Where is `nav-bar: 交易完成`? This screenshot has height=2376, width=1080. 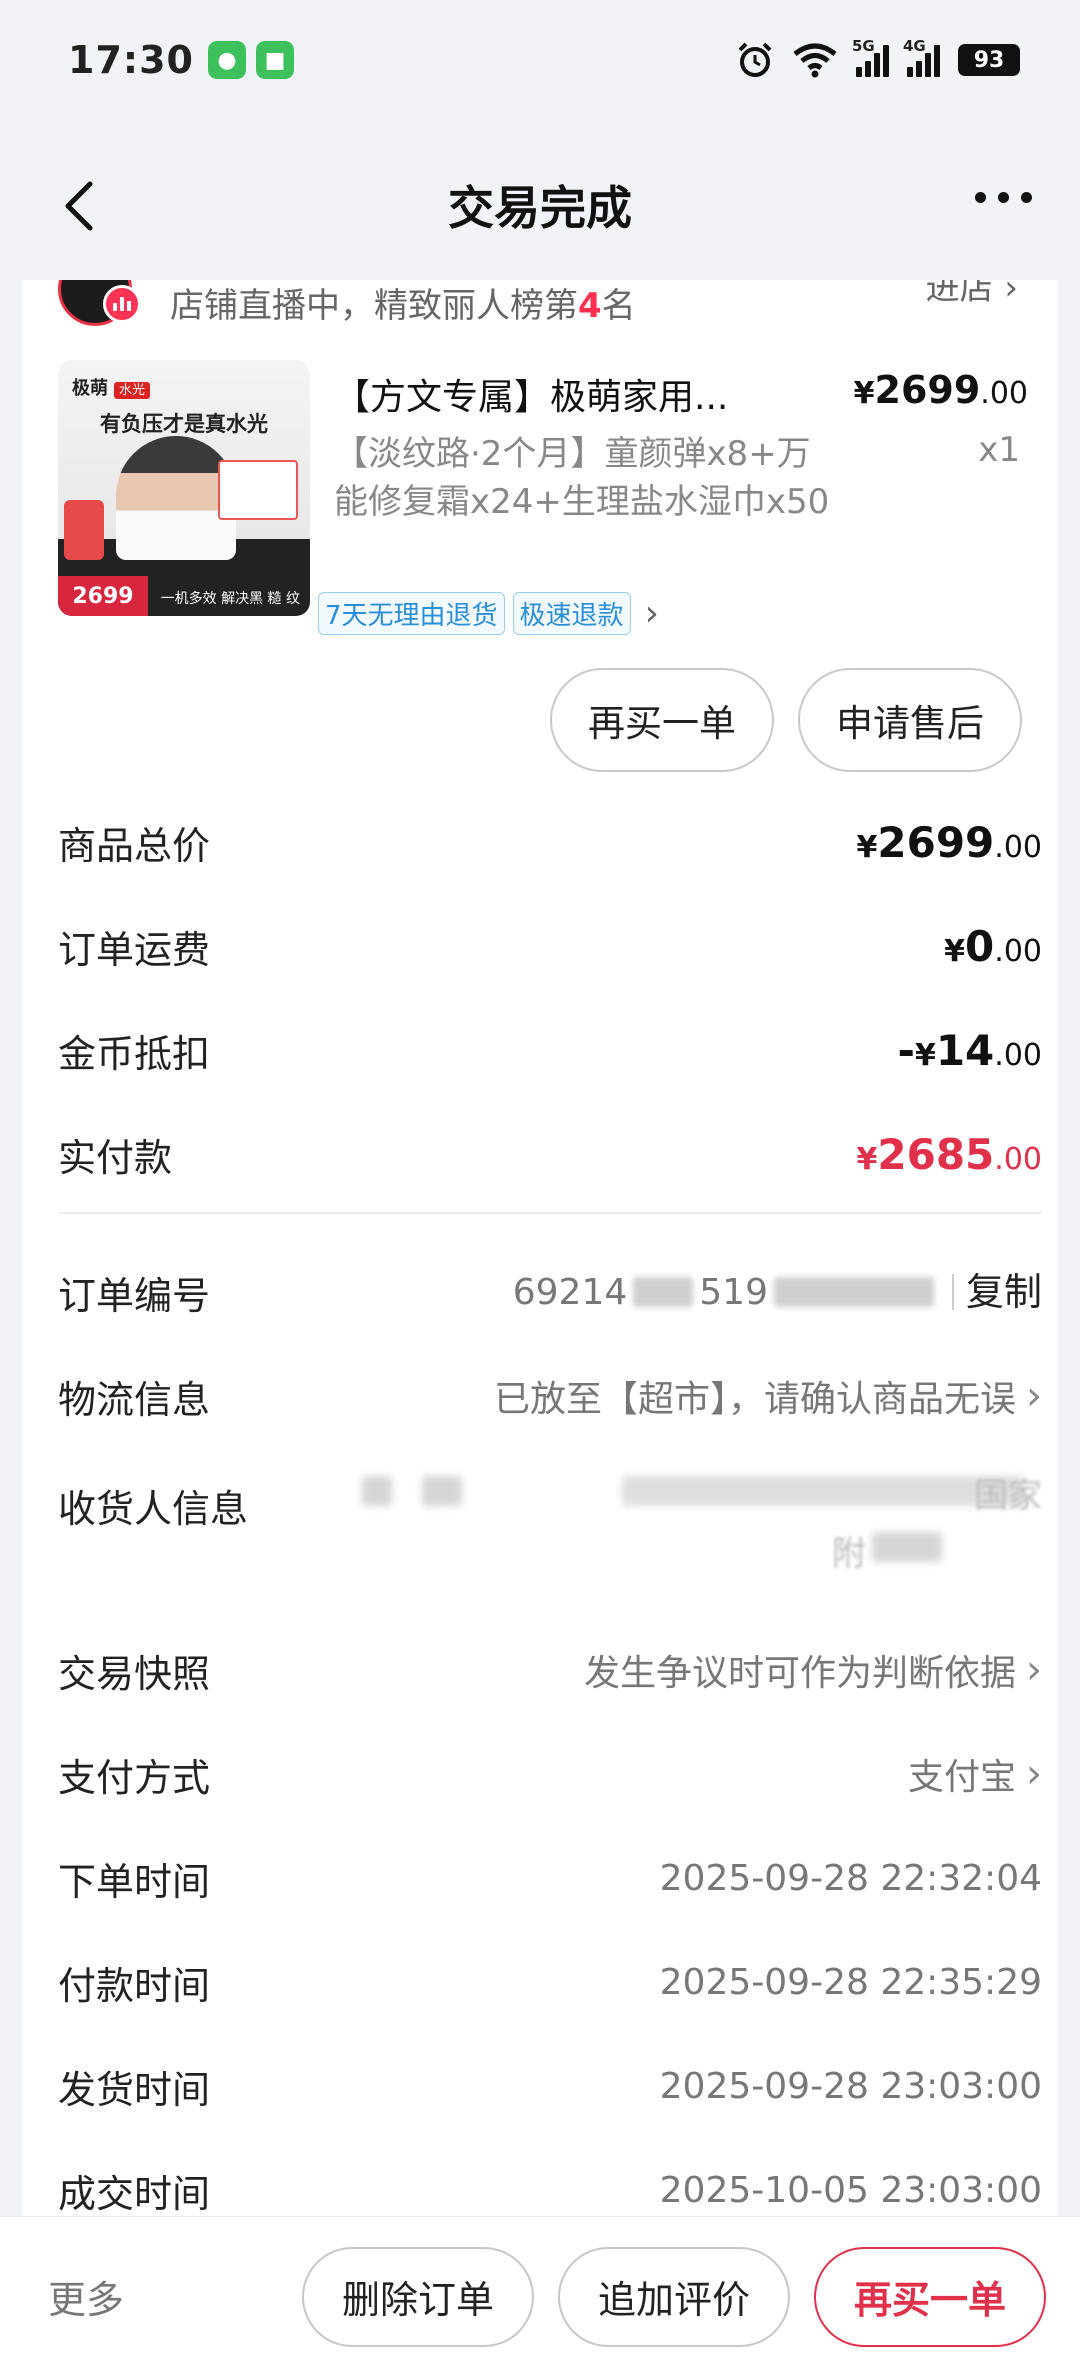
nav-bar: 交易完成 is located at coordinates (540, 205).